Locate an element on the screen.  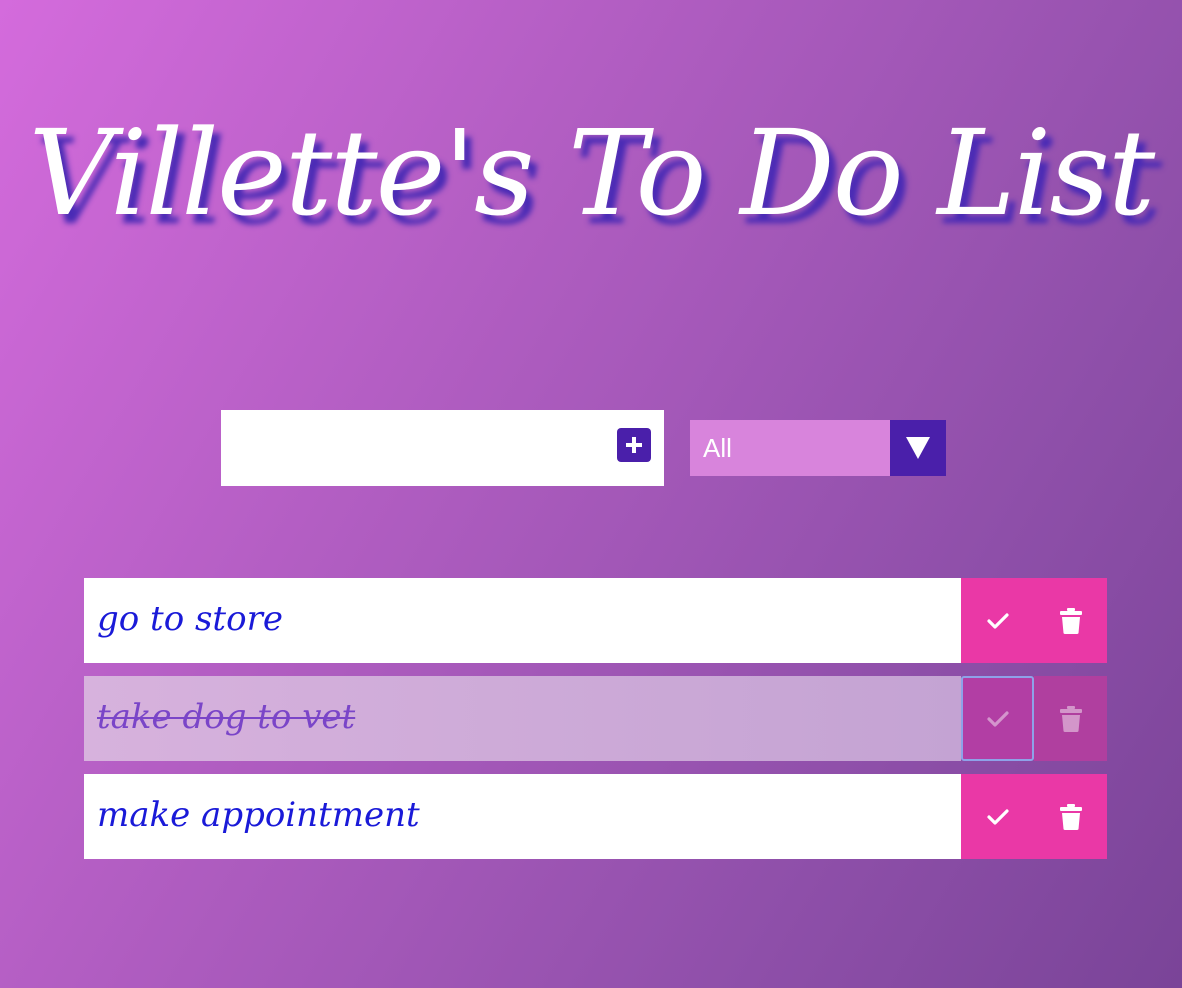
todo-item: take dog to vet is located at coordinates (596, 718).